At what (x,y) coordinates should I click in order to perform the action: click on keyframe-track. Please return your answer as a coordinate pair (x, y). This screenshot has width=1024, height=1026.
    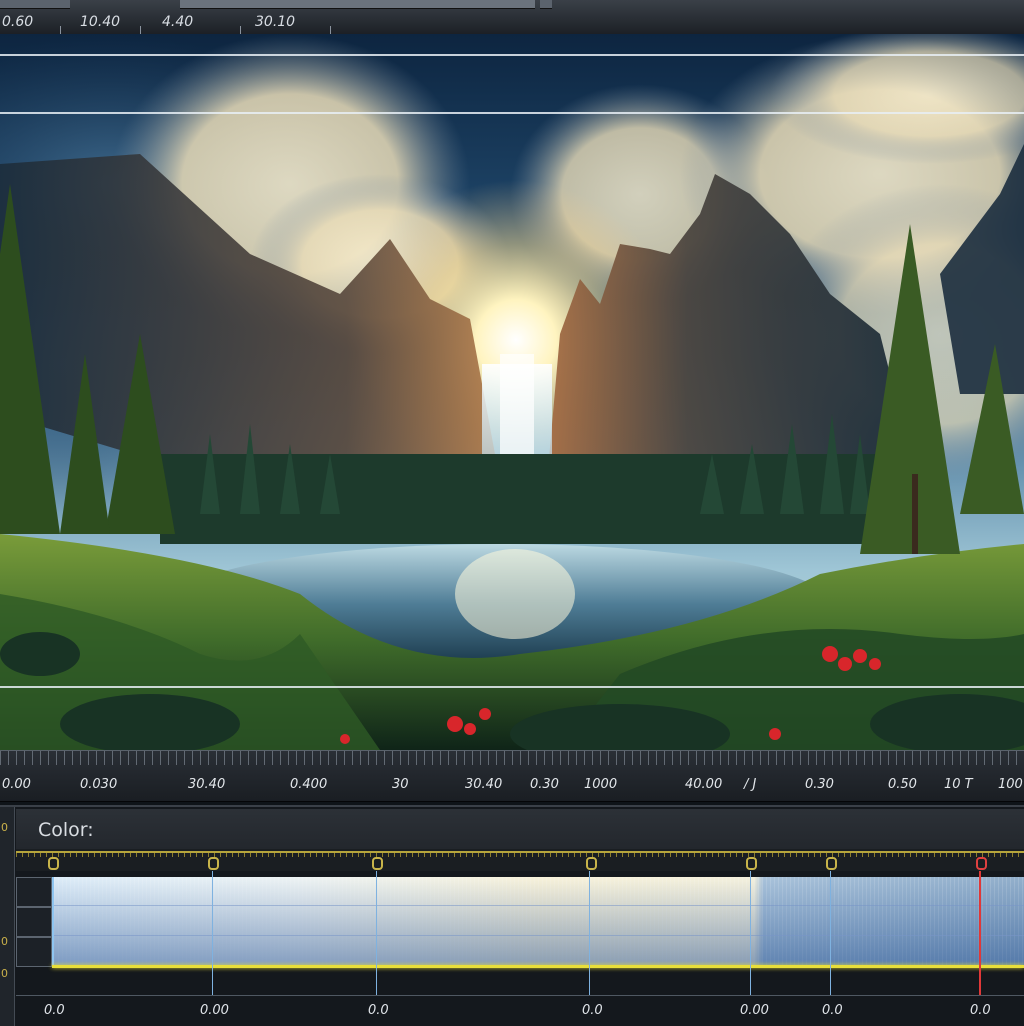
    Looking at the image, I should click on (520, 860).